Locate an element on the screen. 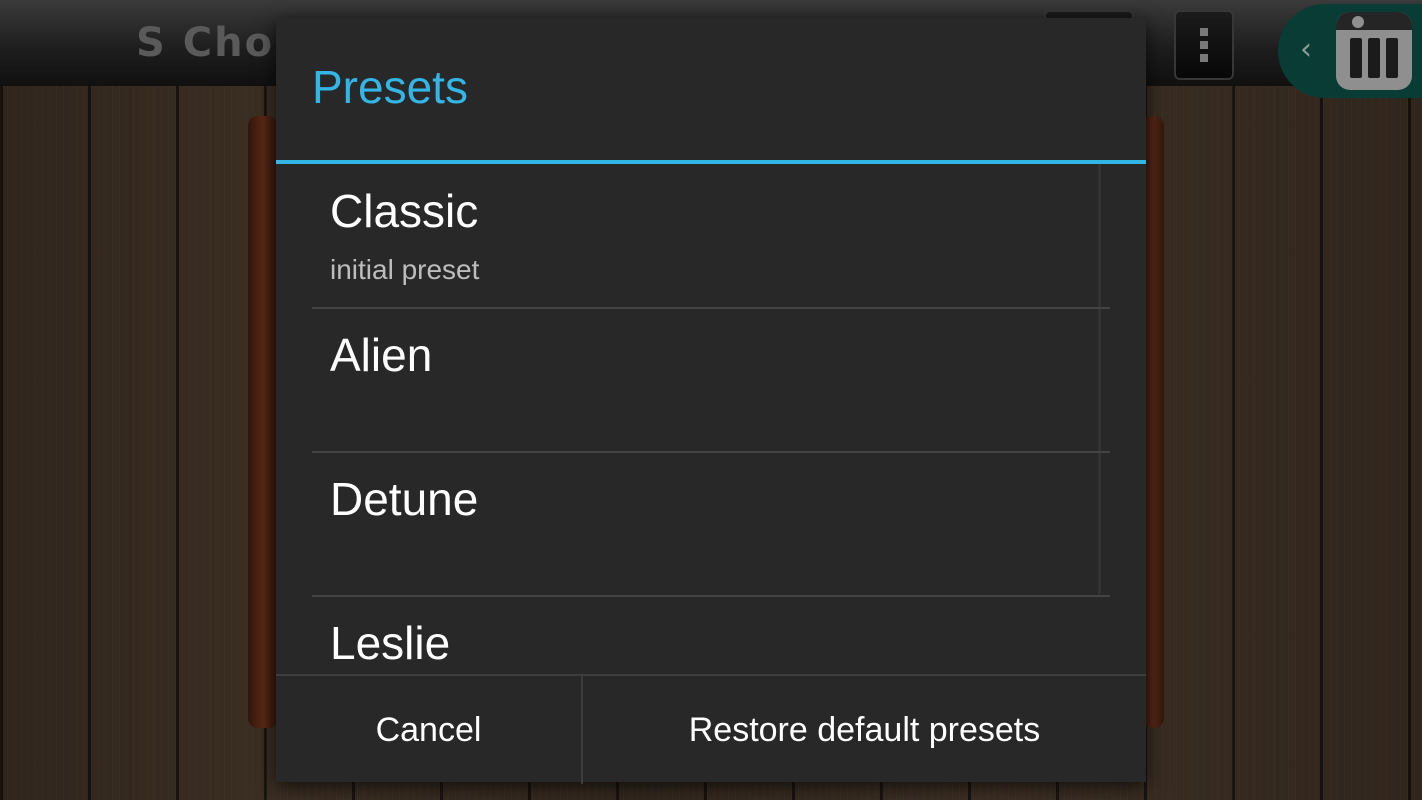 The image size is (1422, 800). preset-item-detune: Detune is located at coordinates (711, 524).